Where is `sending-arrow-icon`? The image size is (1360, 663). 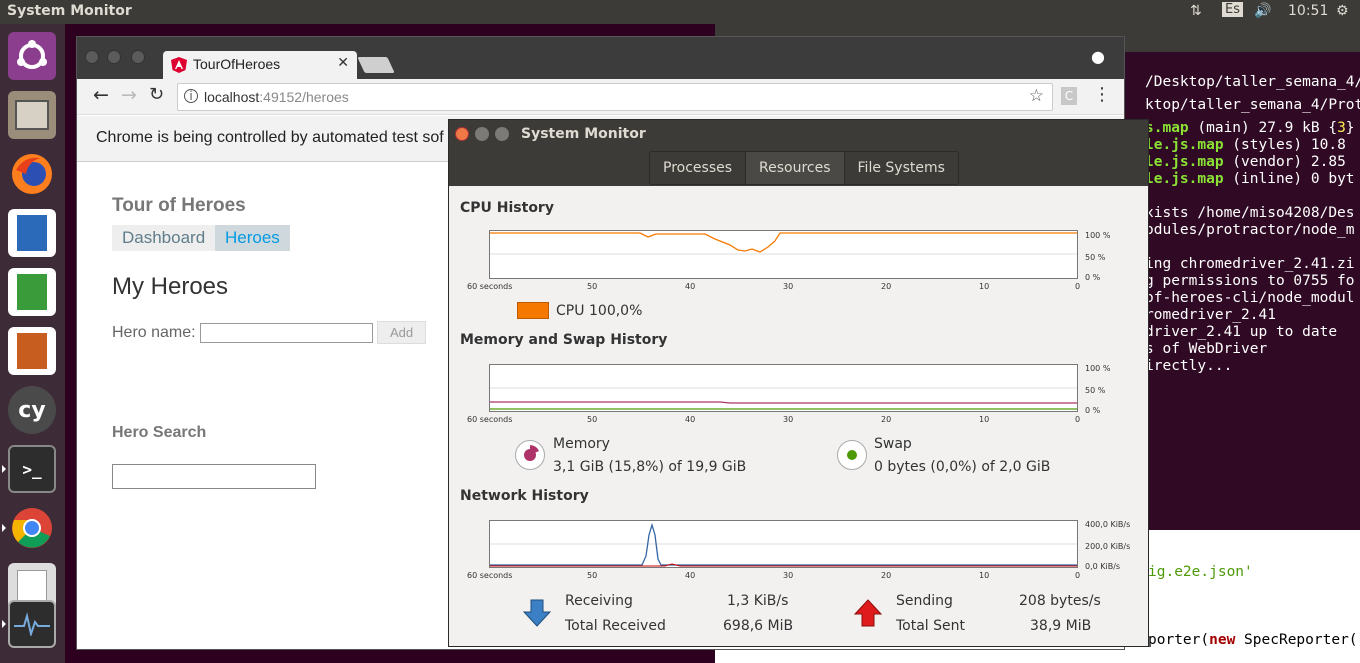
sending-arrow-icon is located at coordinates (868, 613).